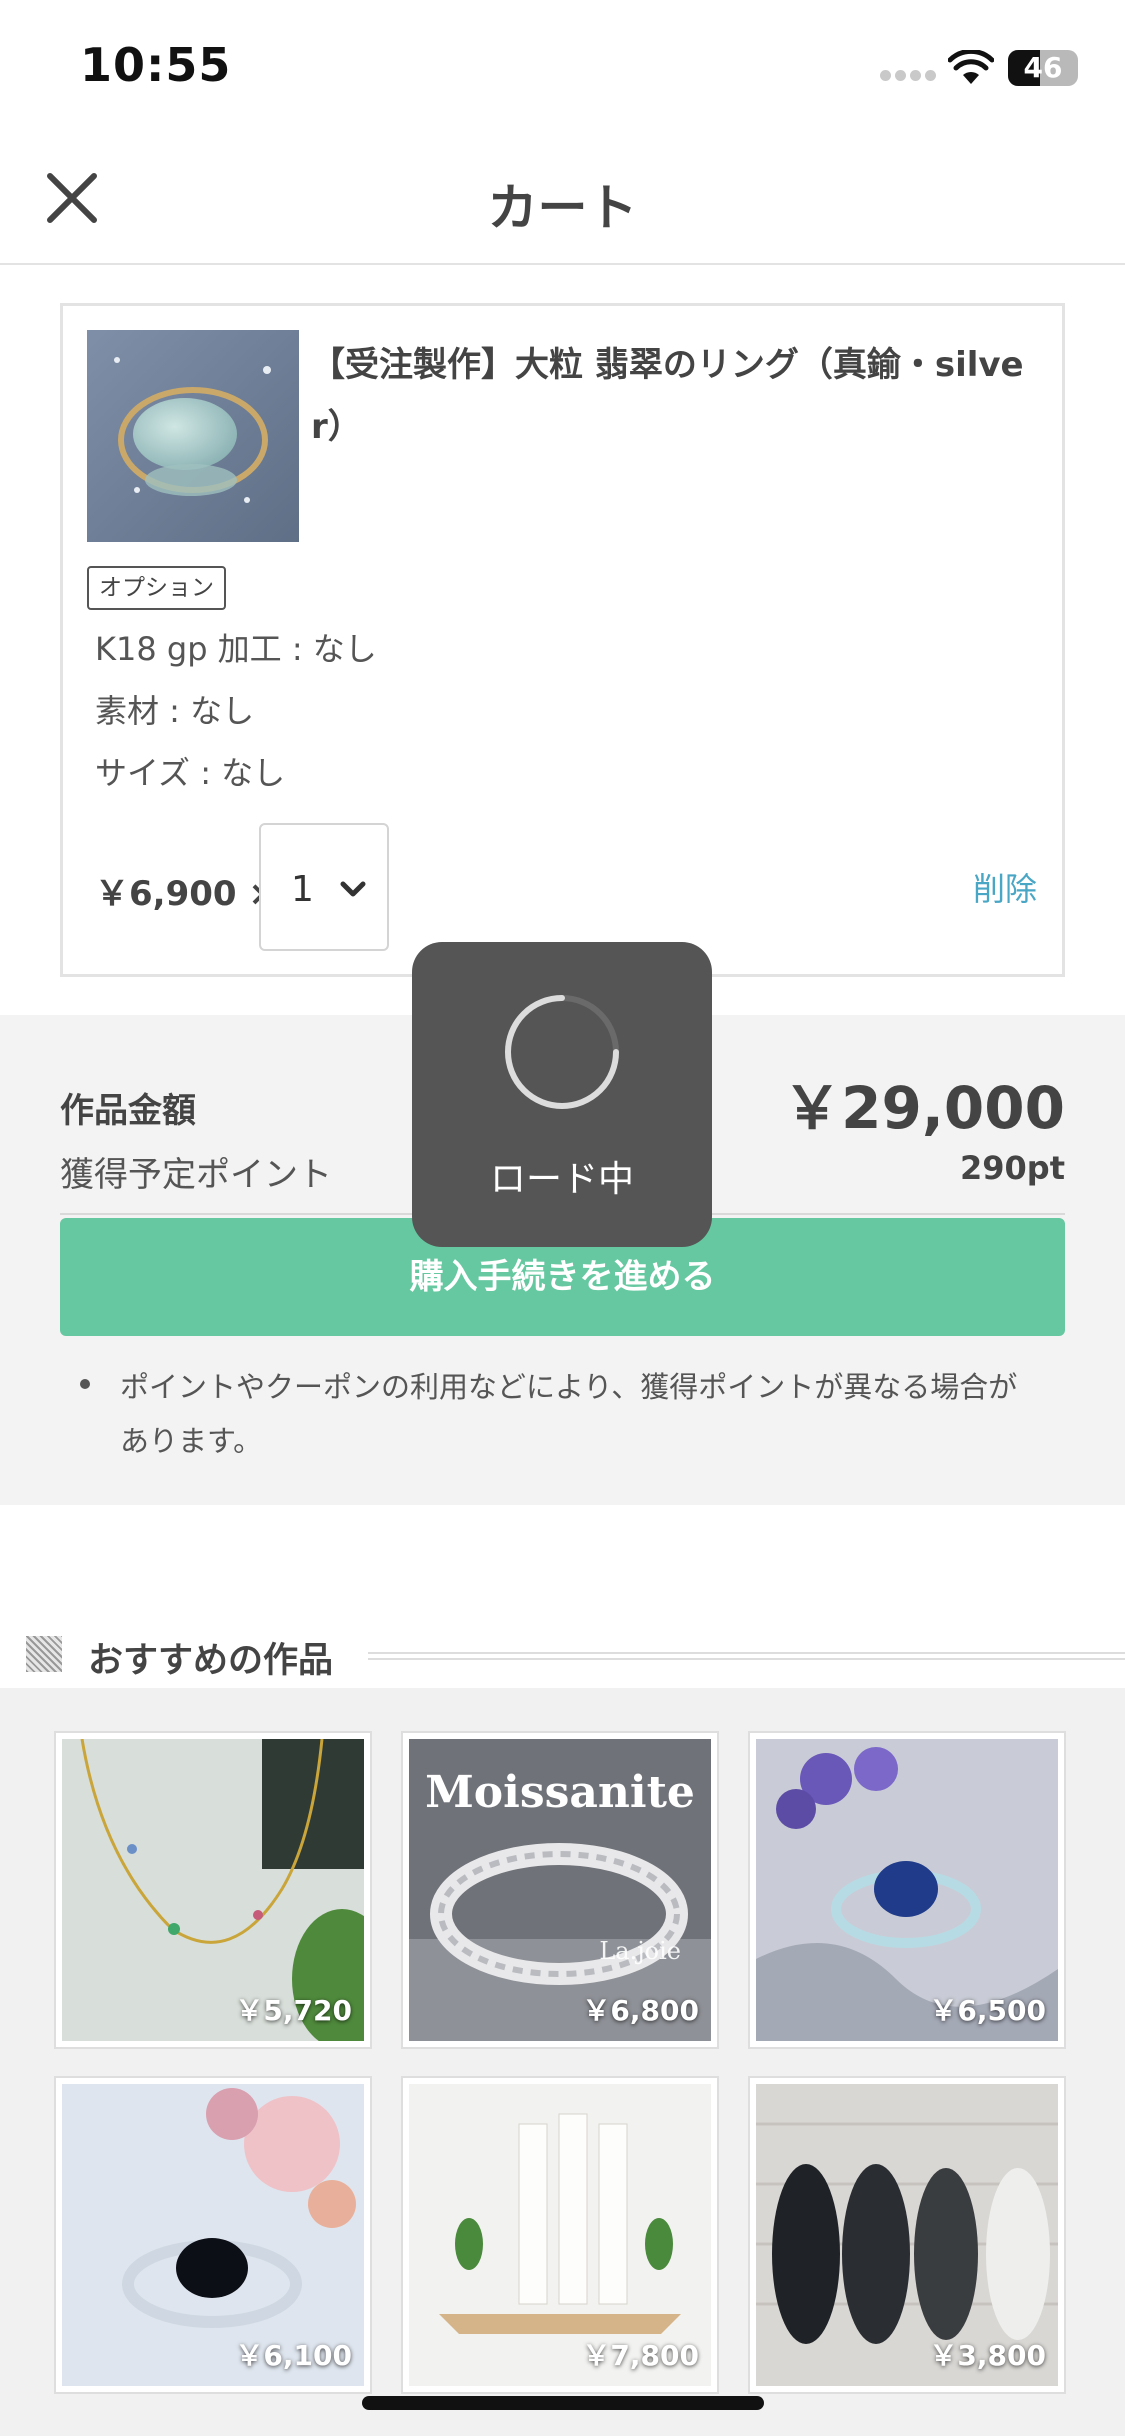 The image size is (1125, 2436). What do you see at coordinates (987, 2010) in the screenshot?
I see `item-price: ￥6,500` at bounding box center [987, 2010].